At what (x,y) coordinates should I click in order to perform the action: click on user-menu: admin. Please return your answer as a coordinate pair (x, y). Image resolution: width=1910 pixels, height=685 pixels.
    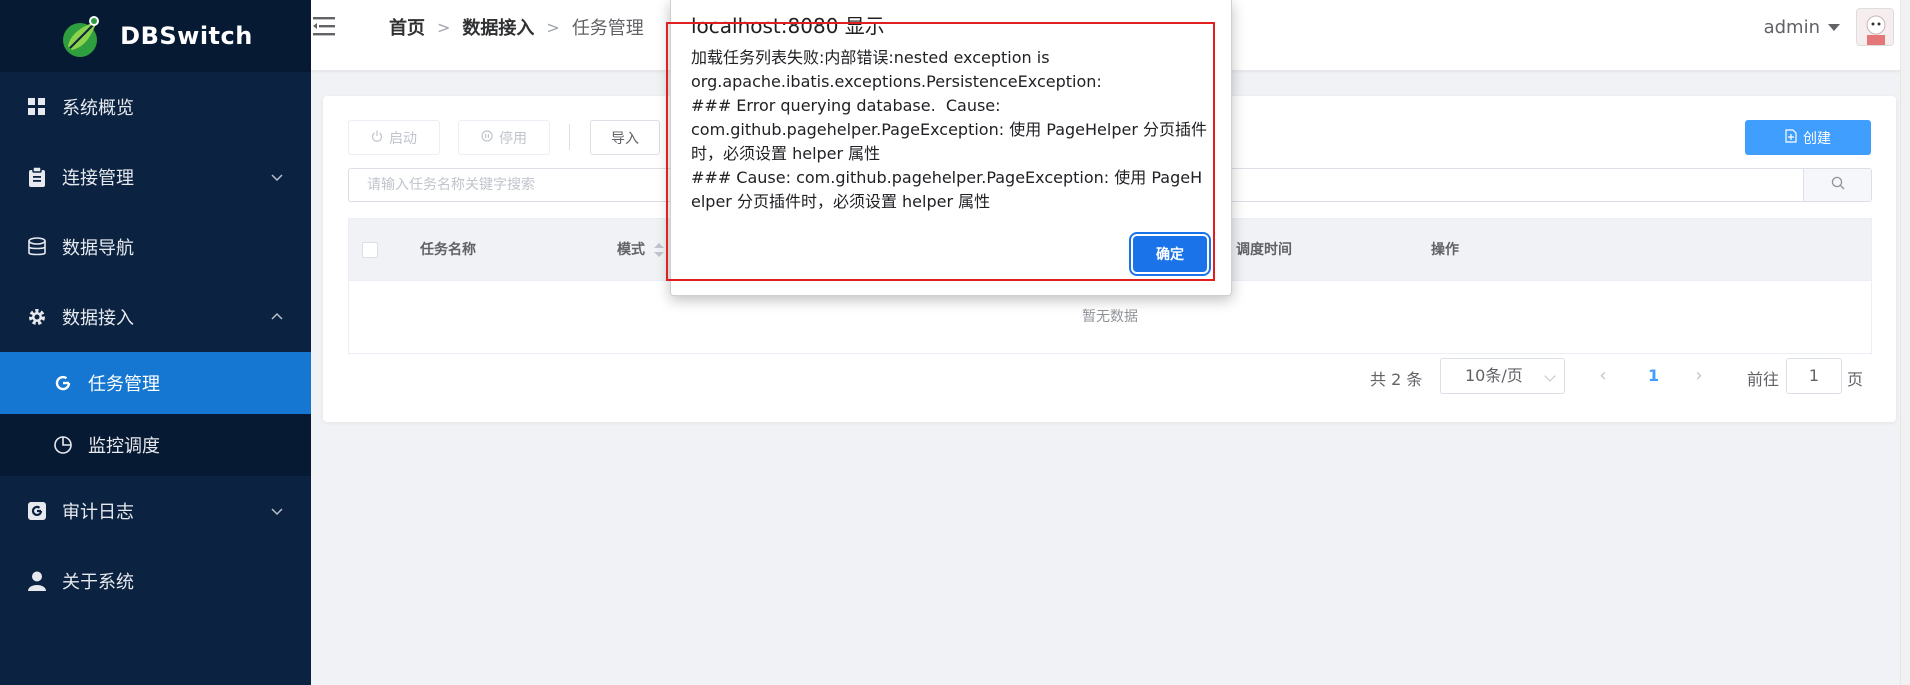
    Looking at the image, I should click on (1829, 27).